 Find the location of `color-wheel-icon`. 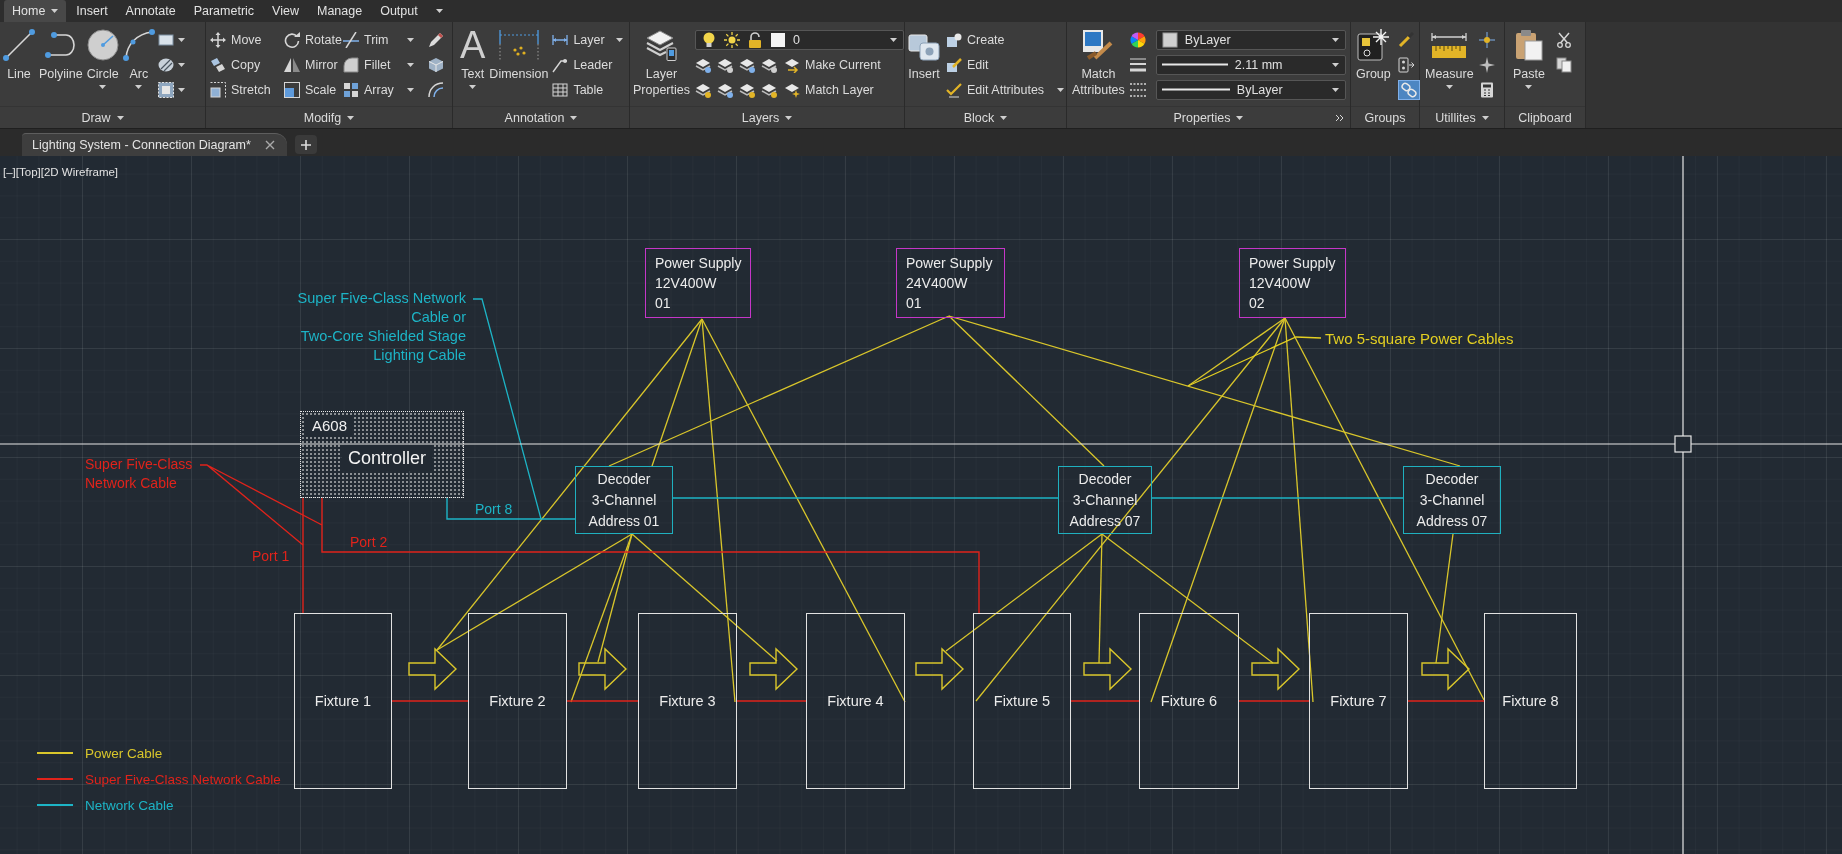

color-wheel-icon is located at coordinates (1137, 39).